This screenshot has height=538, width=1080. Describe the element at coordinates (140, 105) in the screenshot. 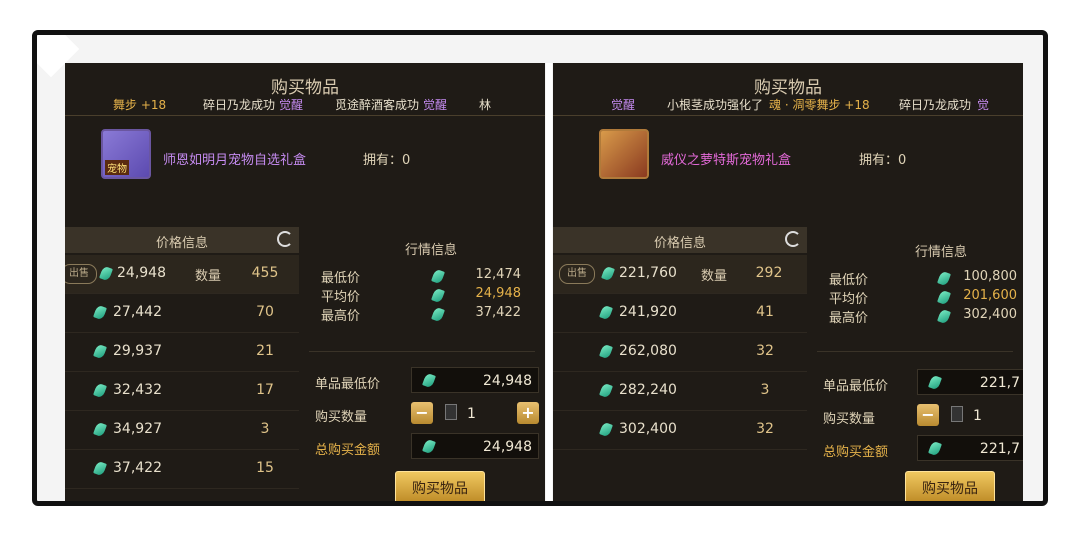

I see `ticker-text: 舞步 +18` at that location.